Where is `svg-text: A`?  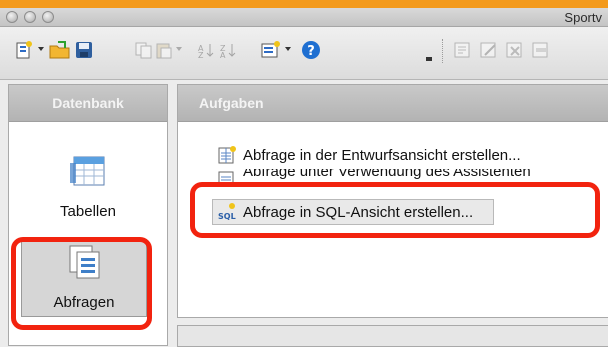
svg-text: A is located at coordinates (223, 55).